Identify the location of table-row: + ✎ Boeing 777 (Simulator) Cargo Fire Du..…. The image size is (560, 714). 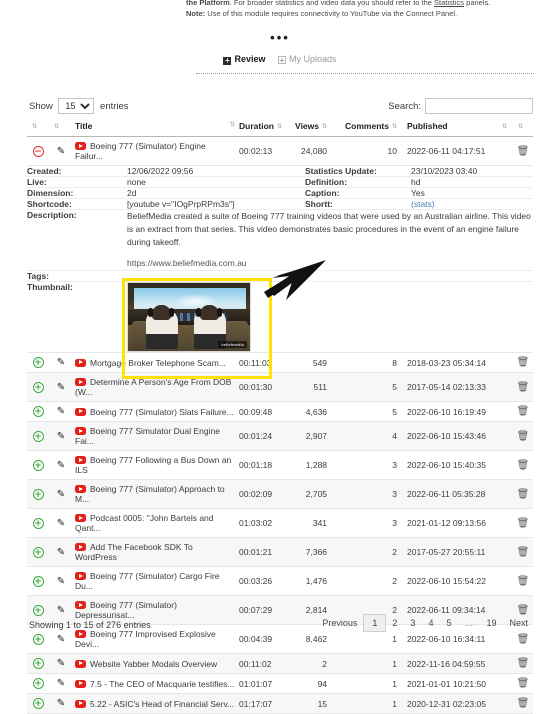
(280, 581).